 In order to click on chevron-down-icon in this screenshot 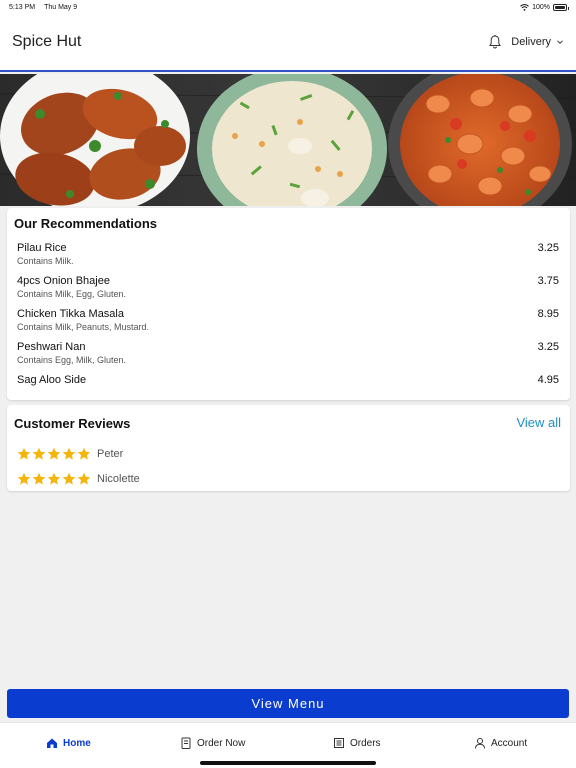, I will do `click(560, 42)`.